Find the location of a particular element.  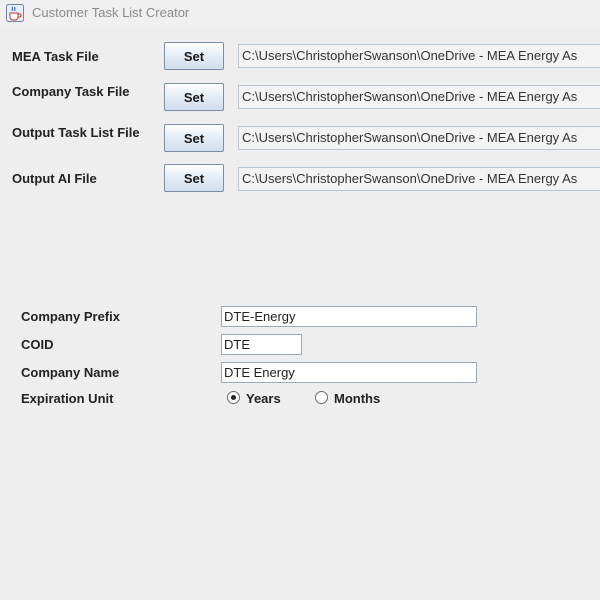

company-name-input is located at coordinates (349, 372).